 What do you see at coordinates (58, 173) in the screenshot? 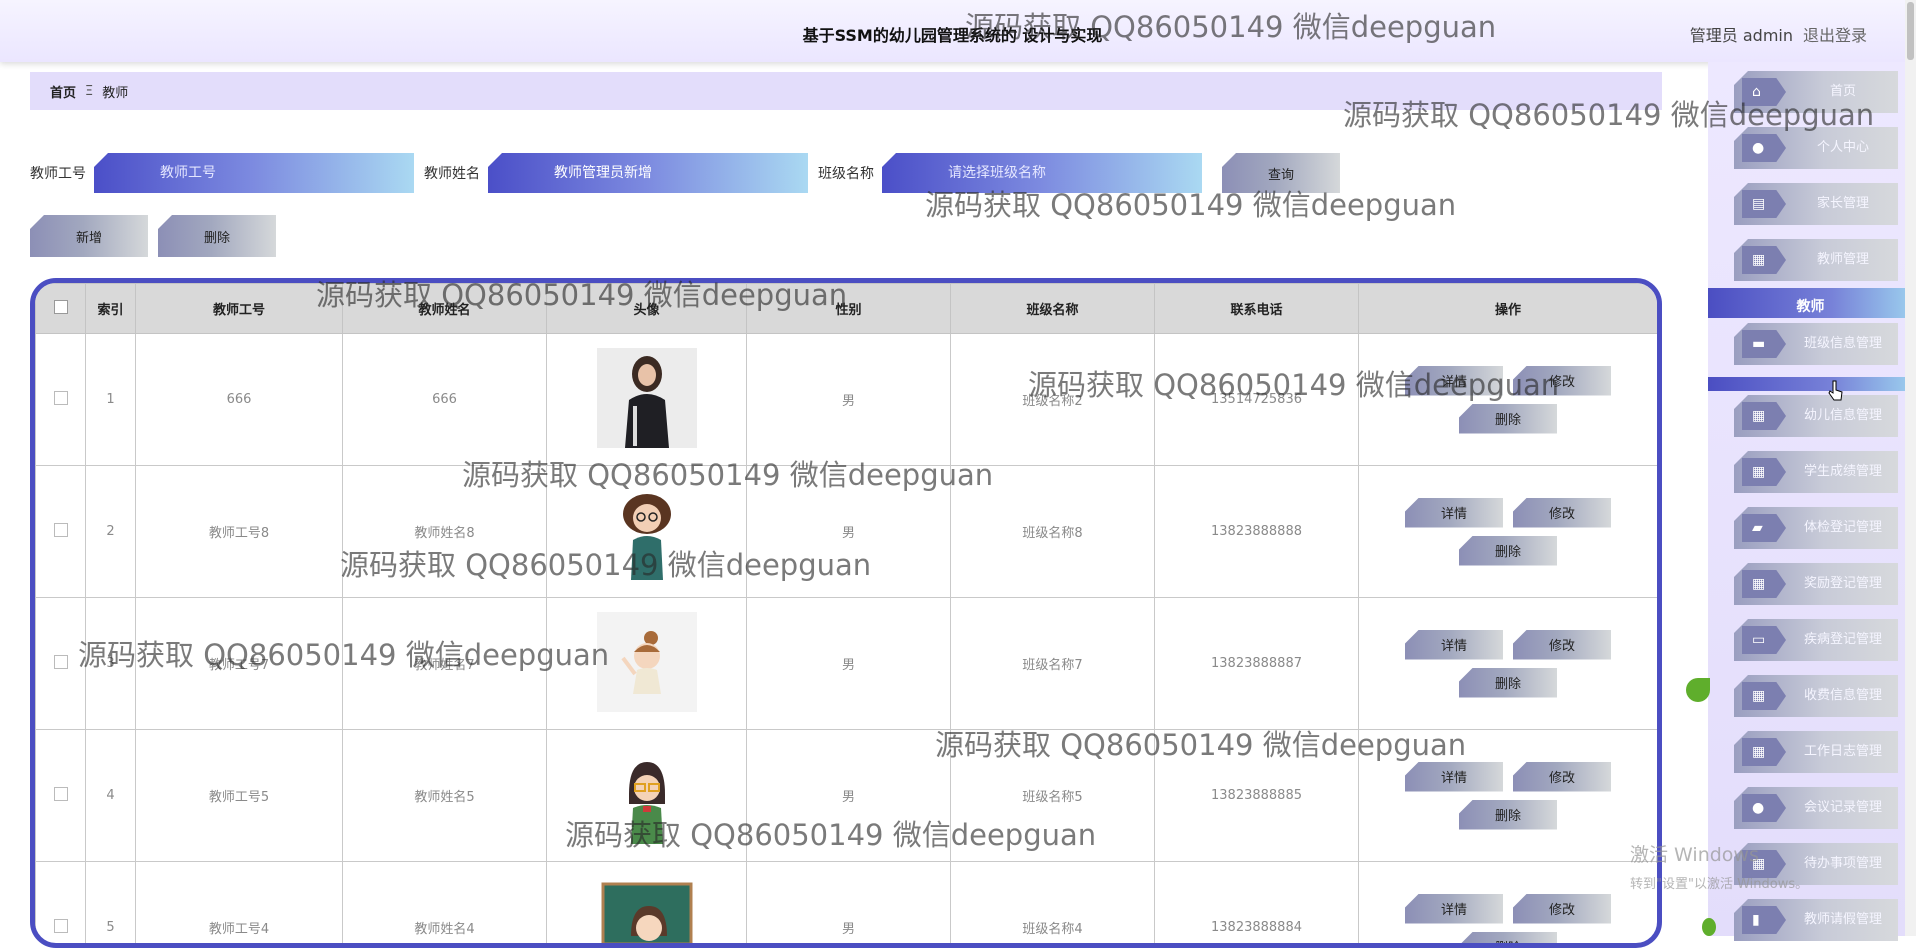
I see `teacher-id-label: 教师工号` at bounding box center [58, 173].